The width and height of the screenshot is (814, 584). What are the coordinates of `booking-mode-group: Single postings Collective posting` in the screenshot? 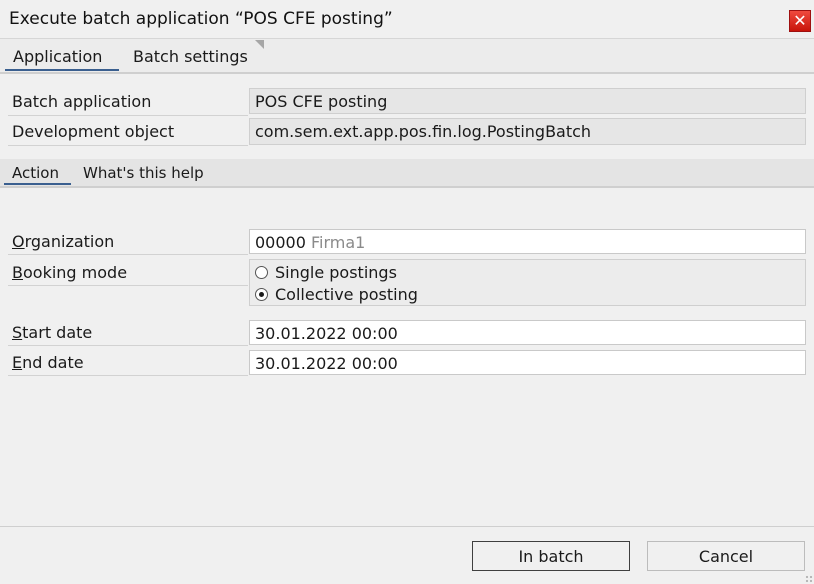 It's located at (527, 282).